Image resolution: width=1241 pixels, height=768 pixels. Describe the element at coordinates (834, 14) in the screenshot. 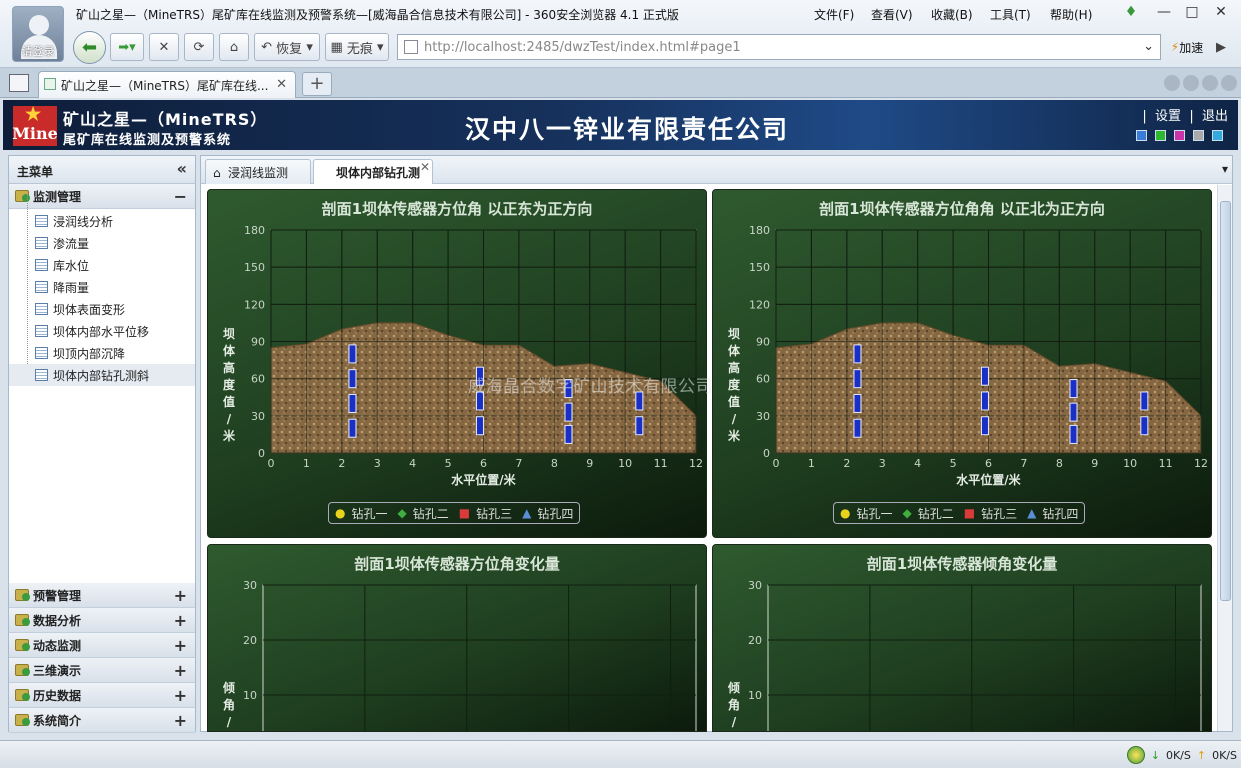

I see `menu-file: 文件(F)` at that location.